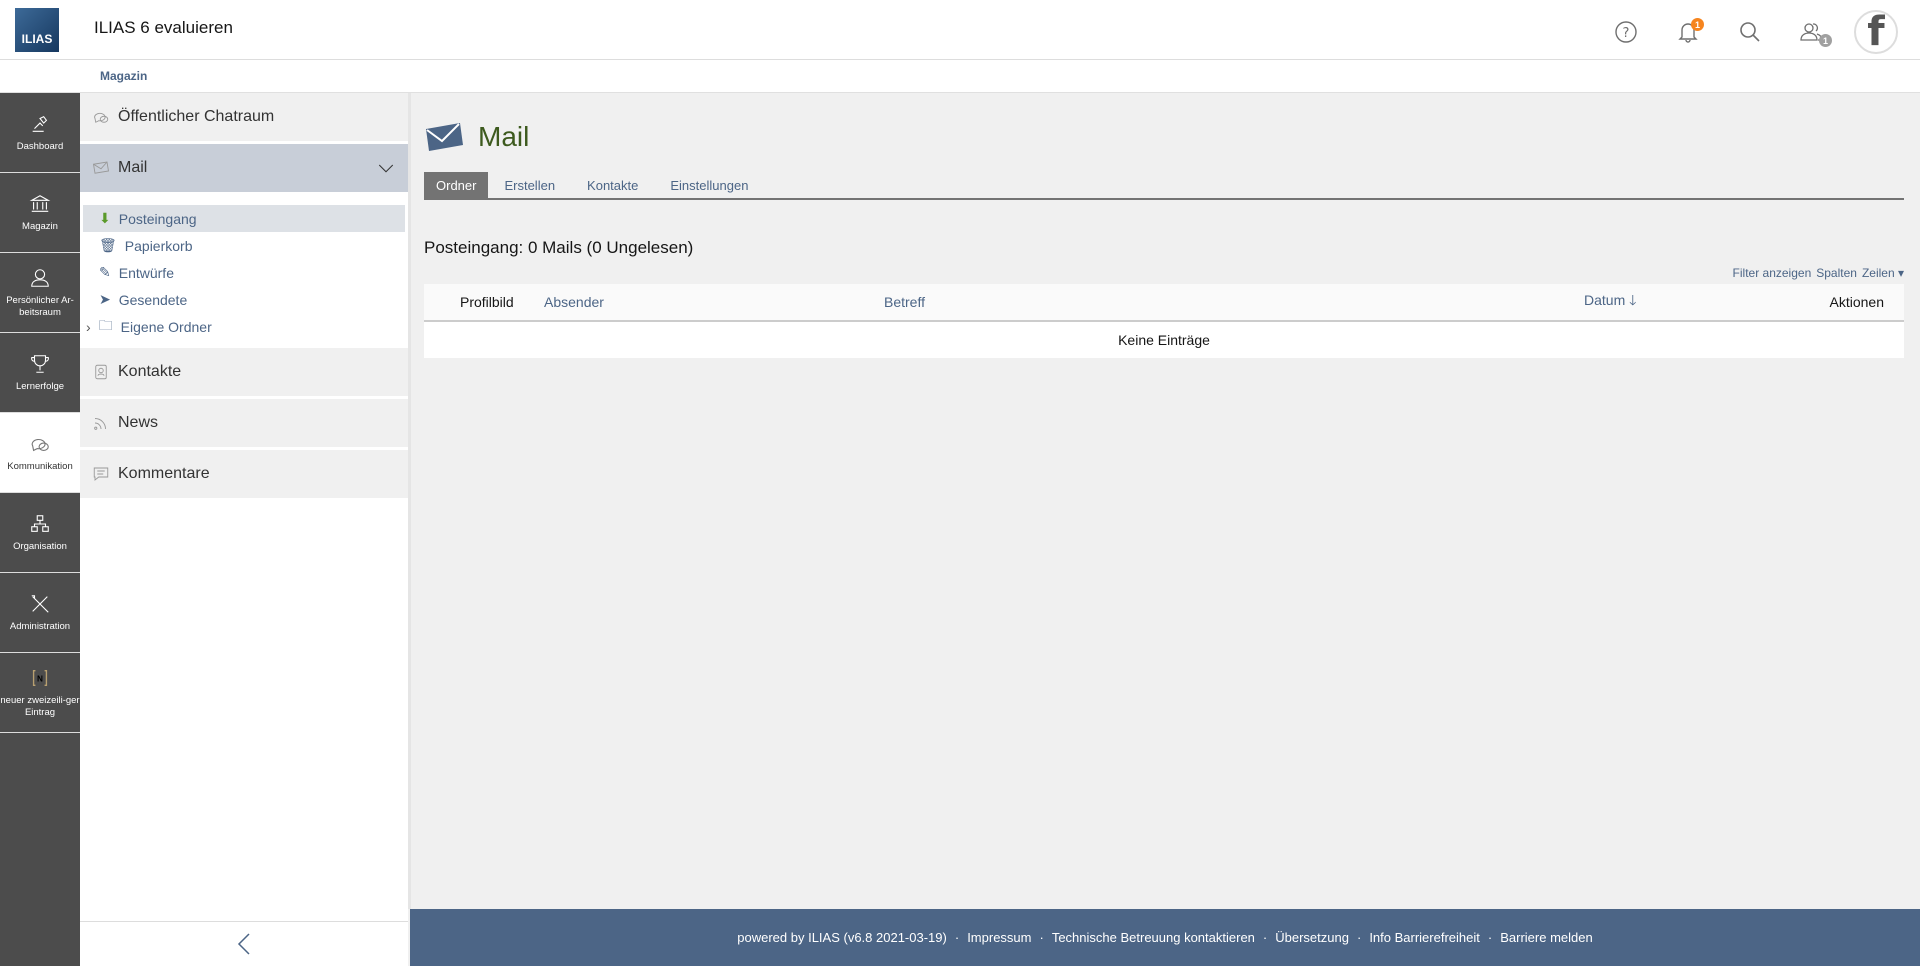 The image size is (1920, 966). What do you see at coordinates (1688, 32) in the screenshot?
I see `notification-bell-icon: 1` at bounding box center [1688, 32].